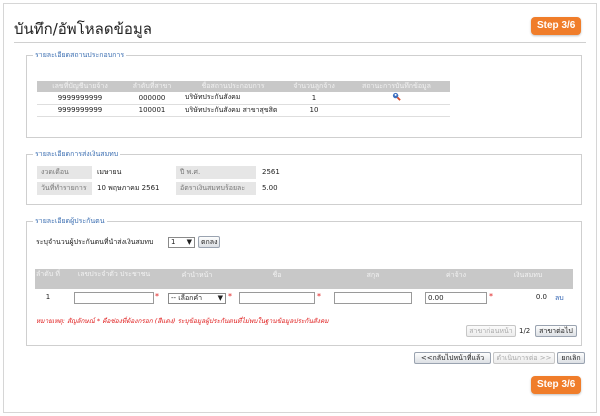 The width and height of the screenshot is (600, 416). What do you see at coordinates (277, 275) in the screenshot?
I see `col-first: ชื่อ` at bounding box center [277, 275].